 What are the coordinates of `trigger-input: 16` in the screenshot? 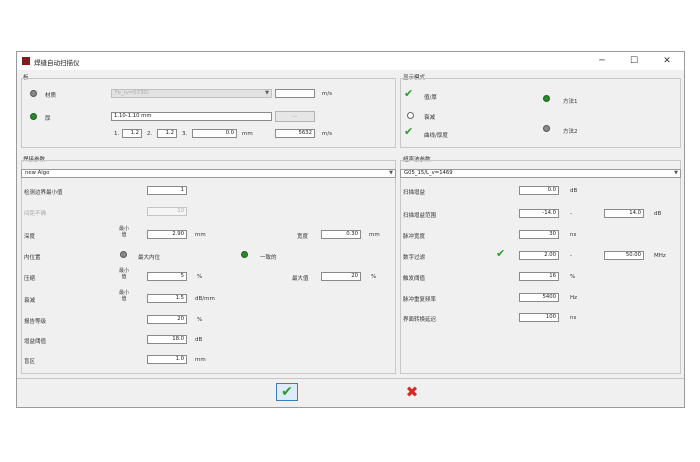 It's located at (539, 276).